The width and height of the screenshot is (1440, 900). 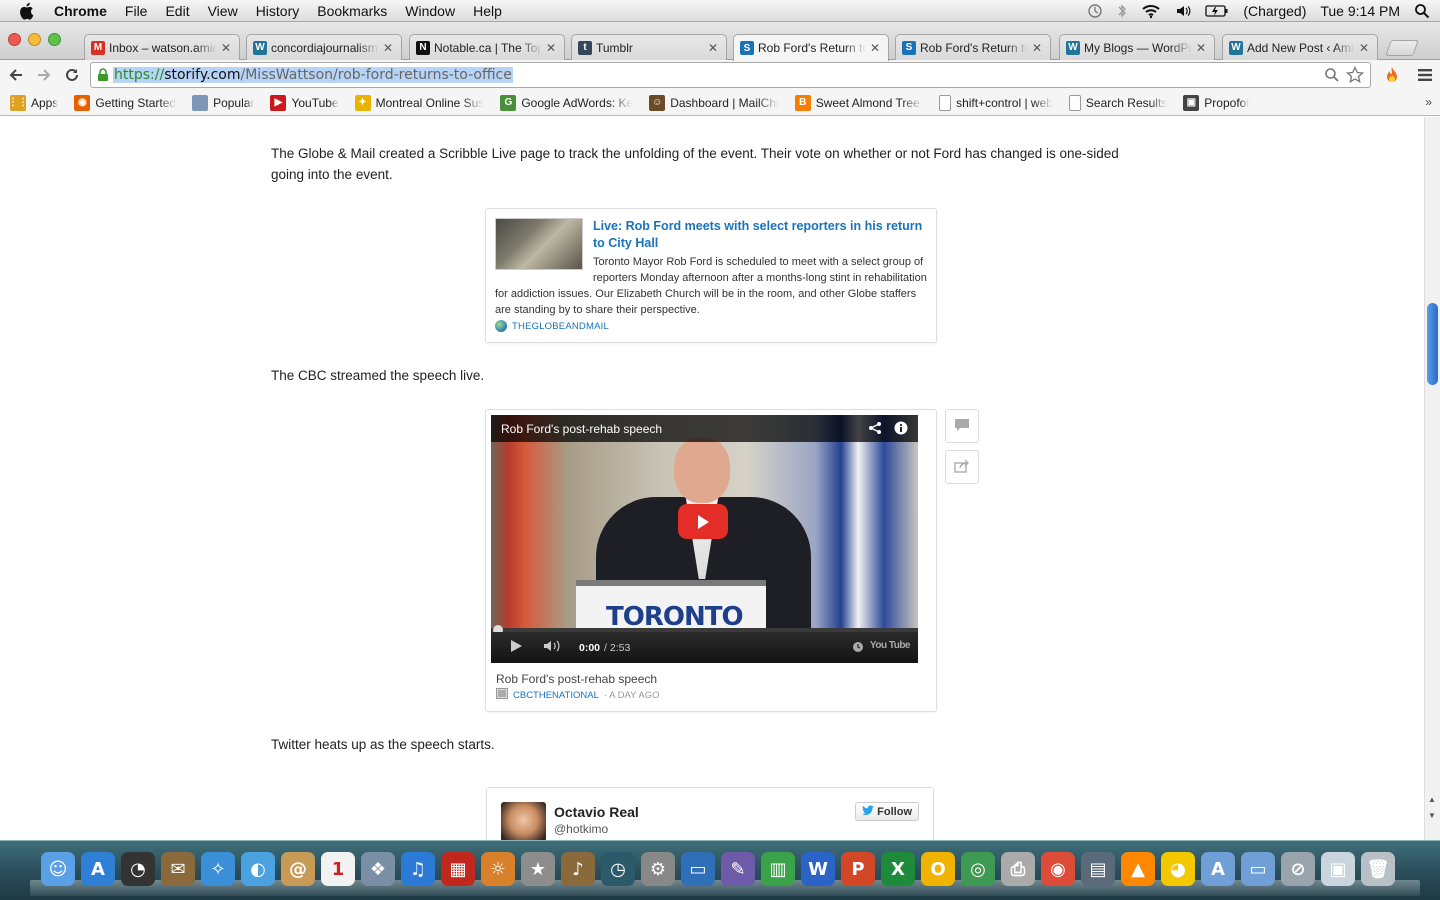 I want to click on forward-button, so click(x=44, y=75).